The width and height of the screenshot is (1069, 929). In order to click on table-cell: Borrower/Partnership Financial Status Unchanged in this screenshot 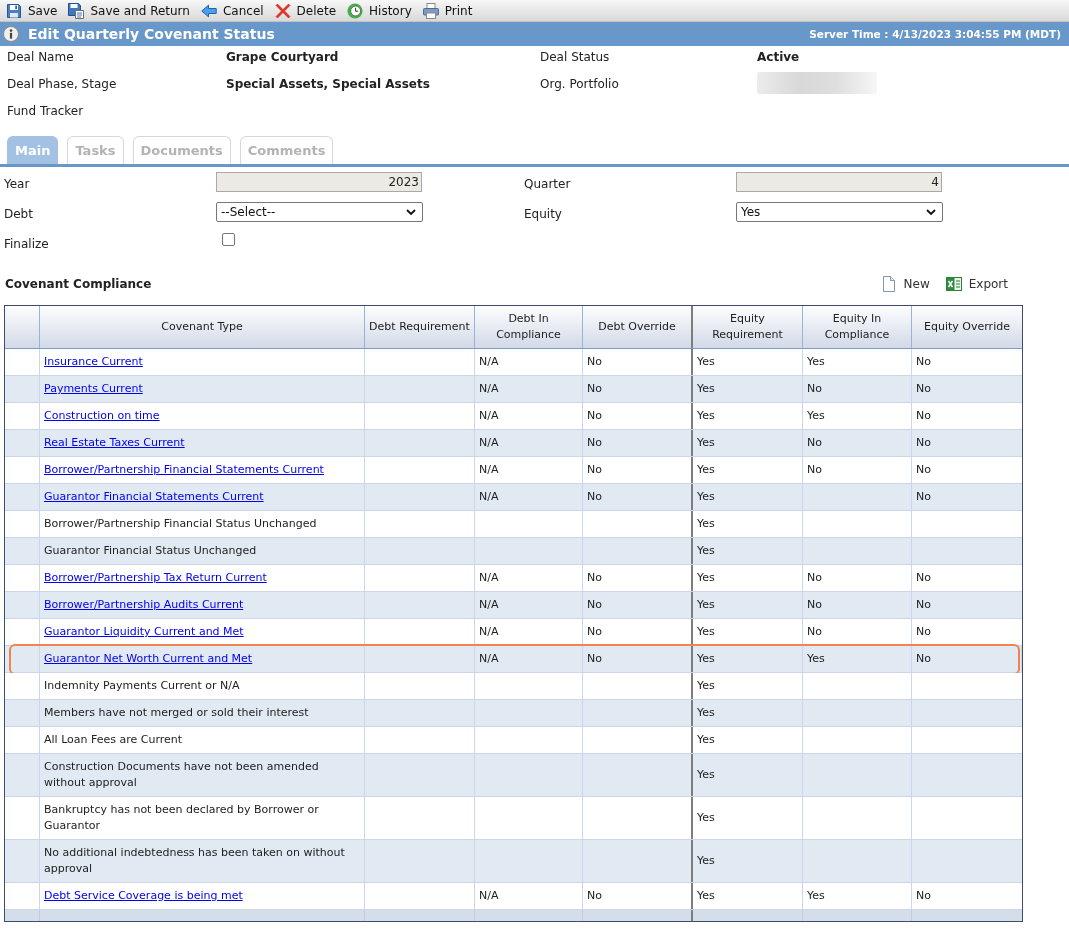, I will do `click(202, 524)`.